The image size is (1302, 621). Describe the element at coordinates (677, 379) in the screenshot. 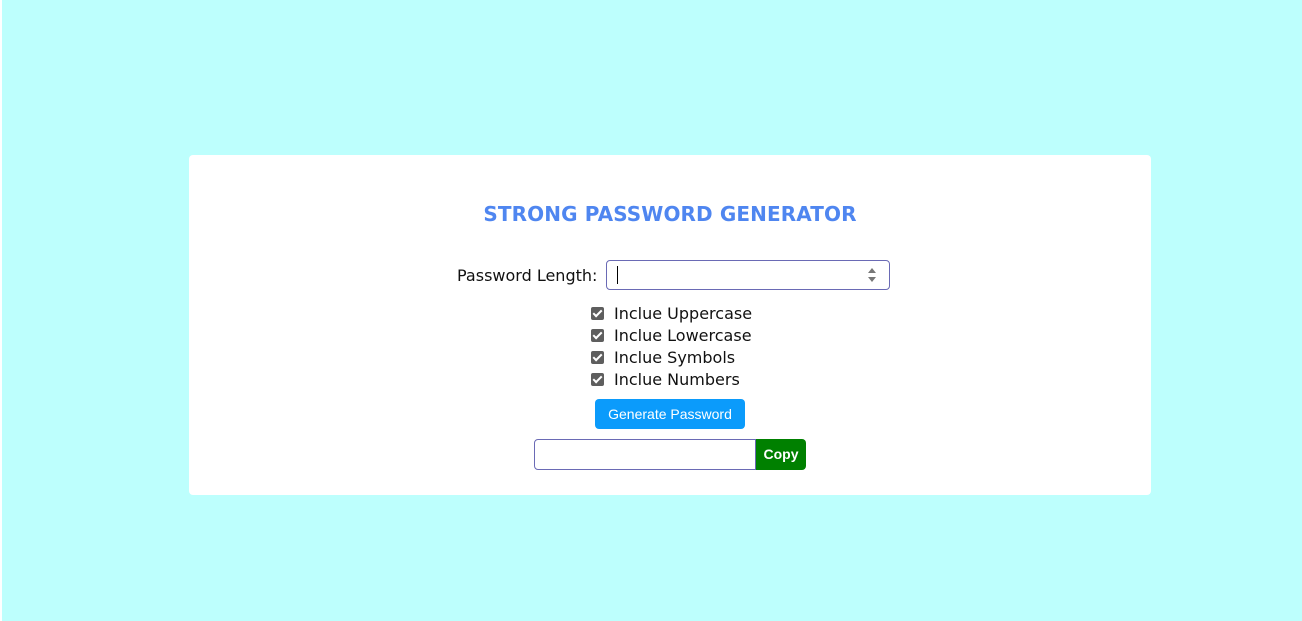

I see `option-label: Inclue Numbers` at that location.